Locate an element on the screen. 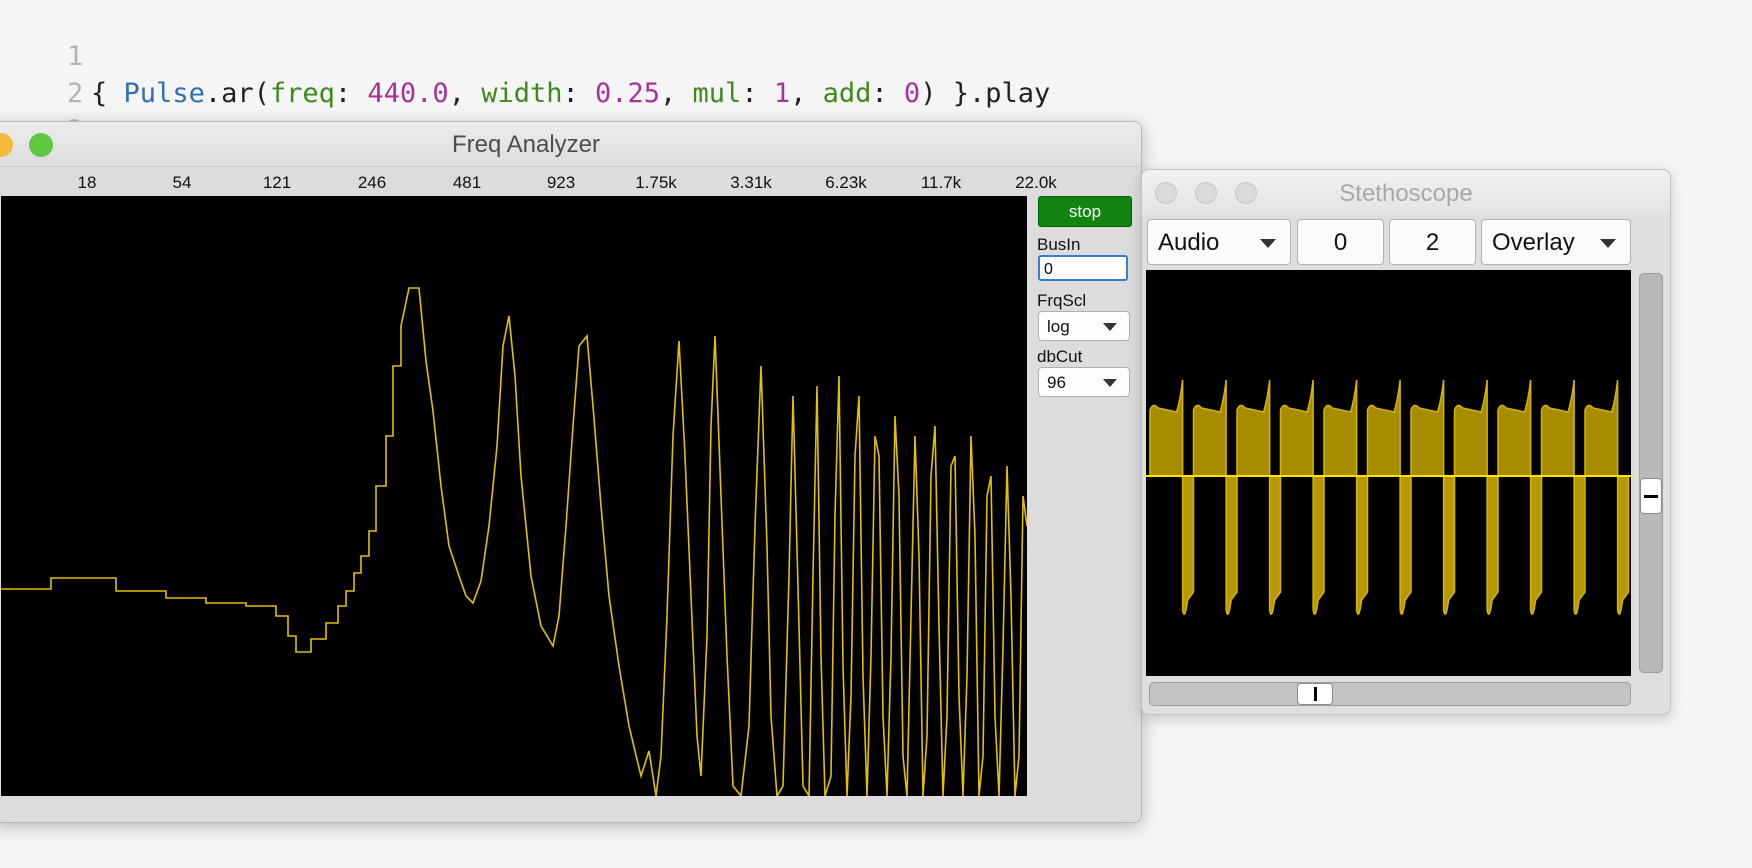 This screenshot has height=868, width=1752. bus-index-field: 0 is located at coordinates (1340, 242).